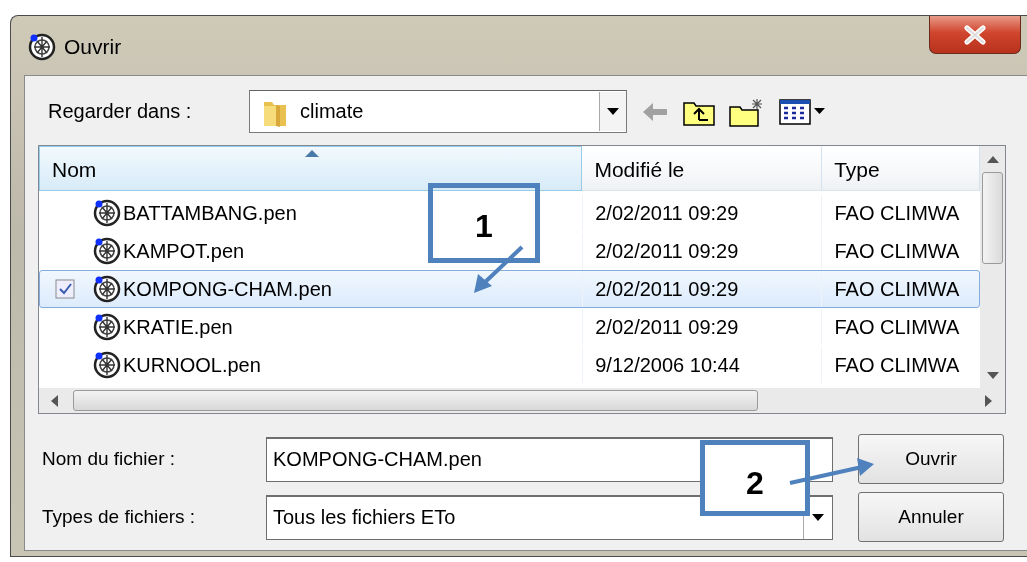 This screenshot has height=562, width=1027. What do you see at coordinates (192, 365) in the screenshot?
I see `file-name: KURNOOL.pen` at bounding box center [192, 365].